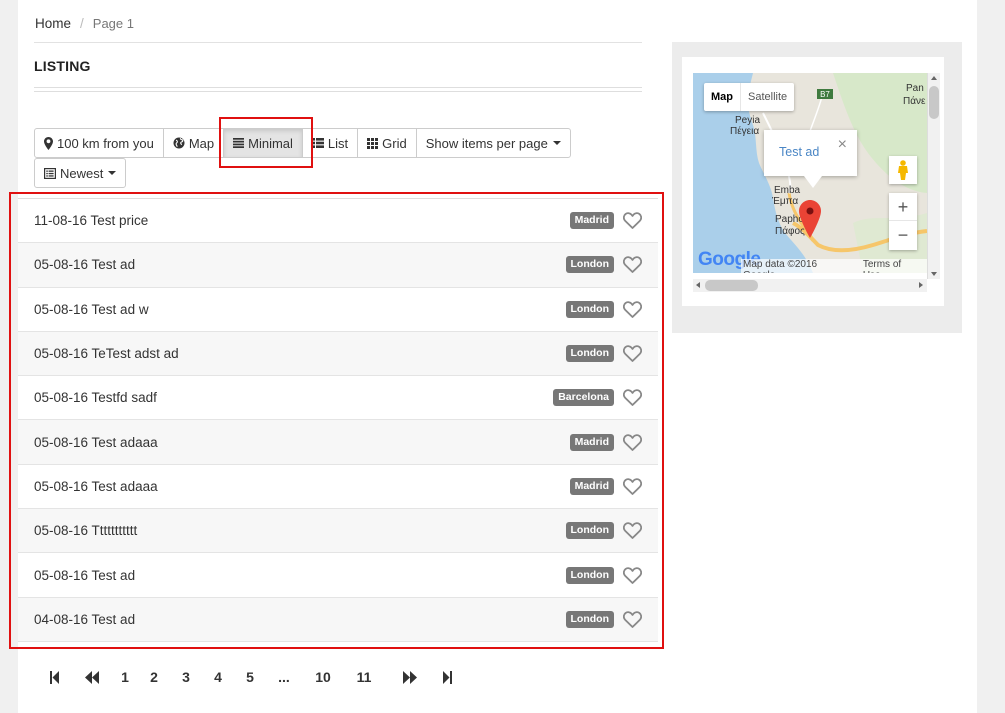 This screenshot has height=713, width=1005. I want to click on listing-title-link: 05-08-16 Ttttttttttt, so click(300, 530).